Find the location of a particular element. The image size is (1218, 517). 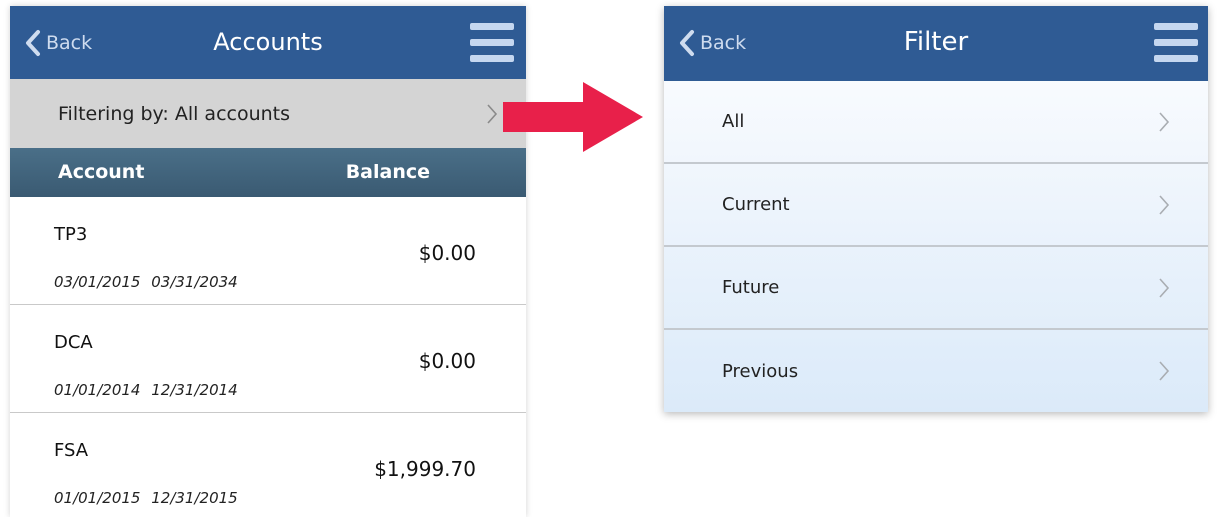

filter-navbar: Back Filter is located at coordinates (936, 43).